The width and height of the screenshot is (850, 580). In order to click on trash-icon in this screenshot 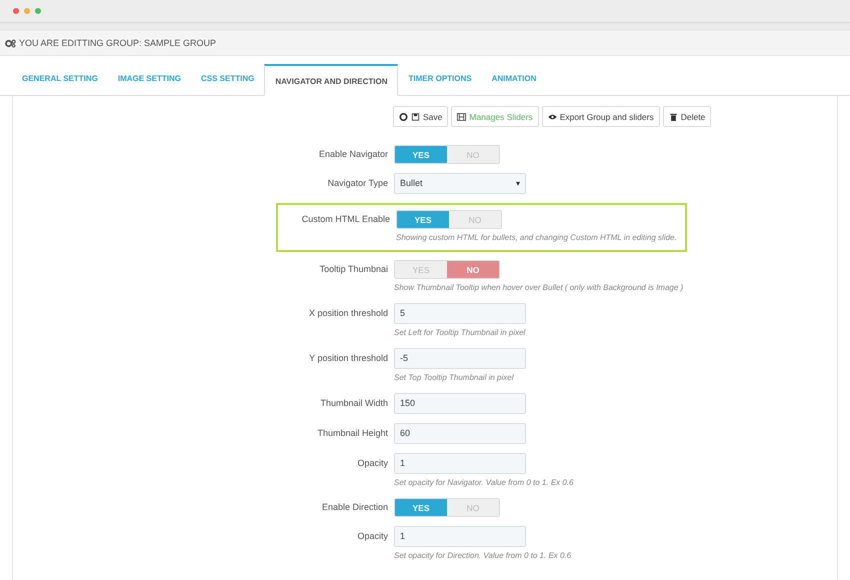, I will do `click(673, 116)`.